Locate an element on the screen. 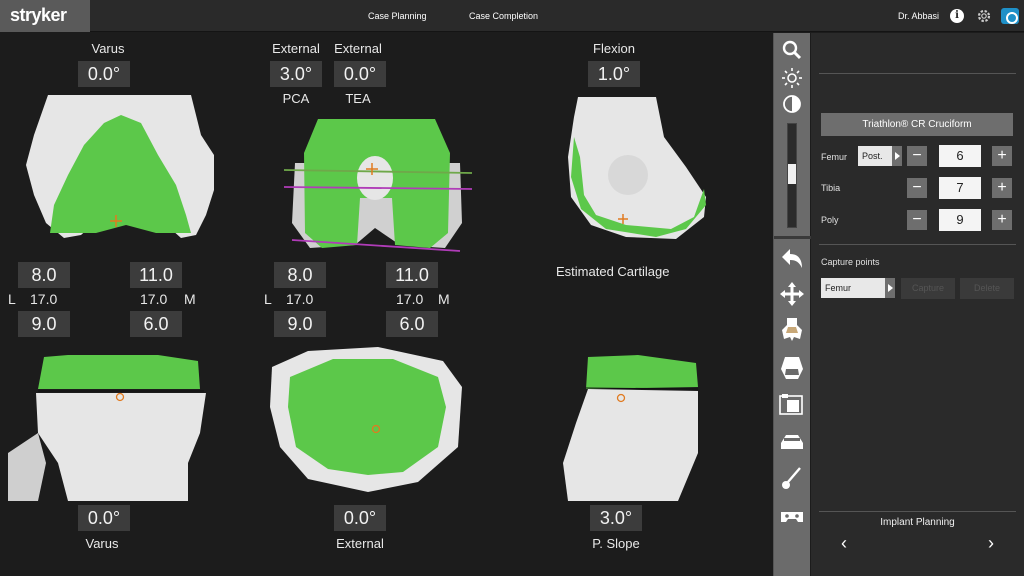  tibia-axial-view is located at coordinates (368, 419).